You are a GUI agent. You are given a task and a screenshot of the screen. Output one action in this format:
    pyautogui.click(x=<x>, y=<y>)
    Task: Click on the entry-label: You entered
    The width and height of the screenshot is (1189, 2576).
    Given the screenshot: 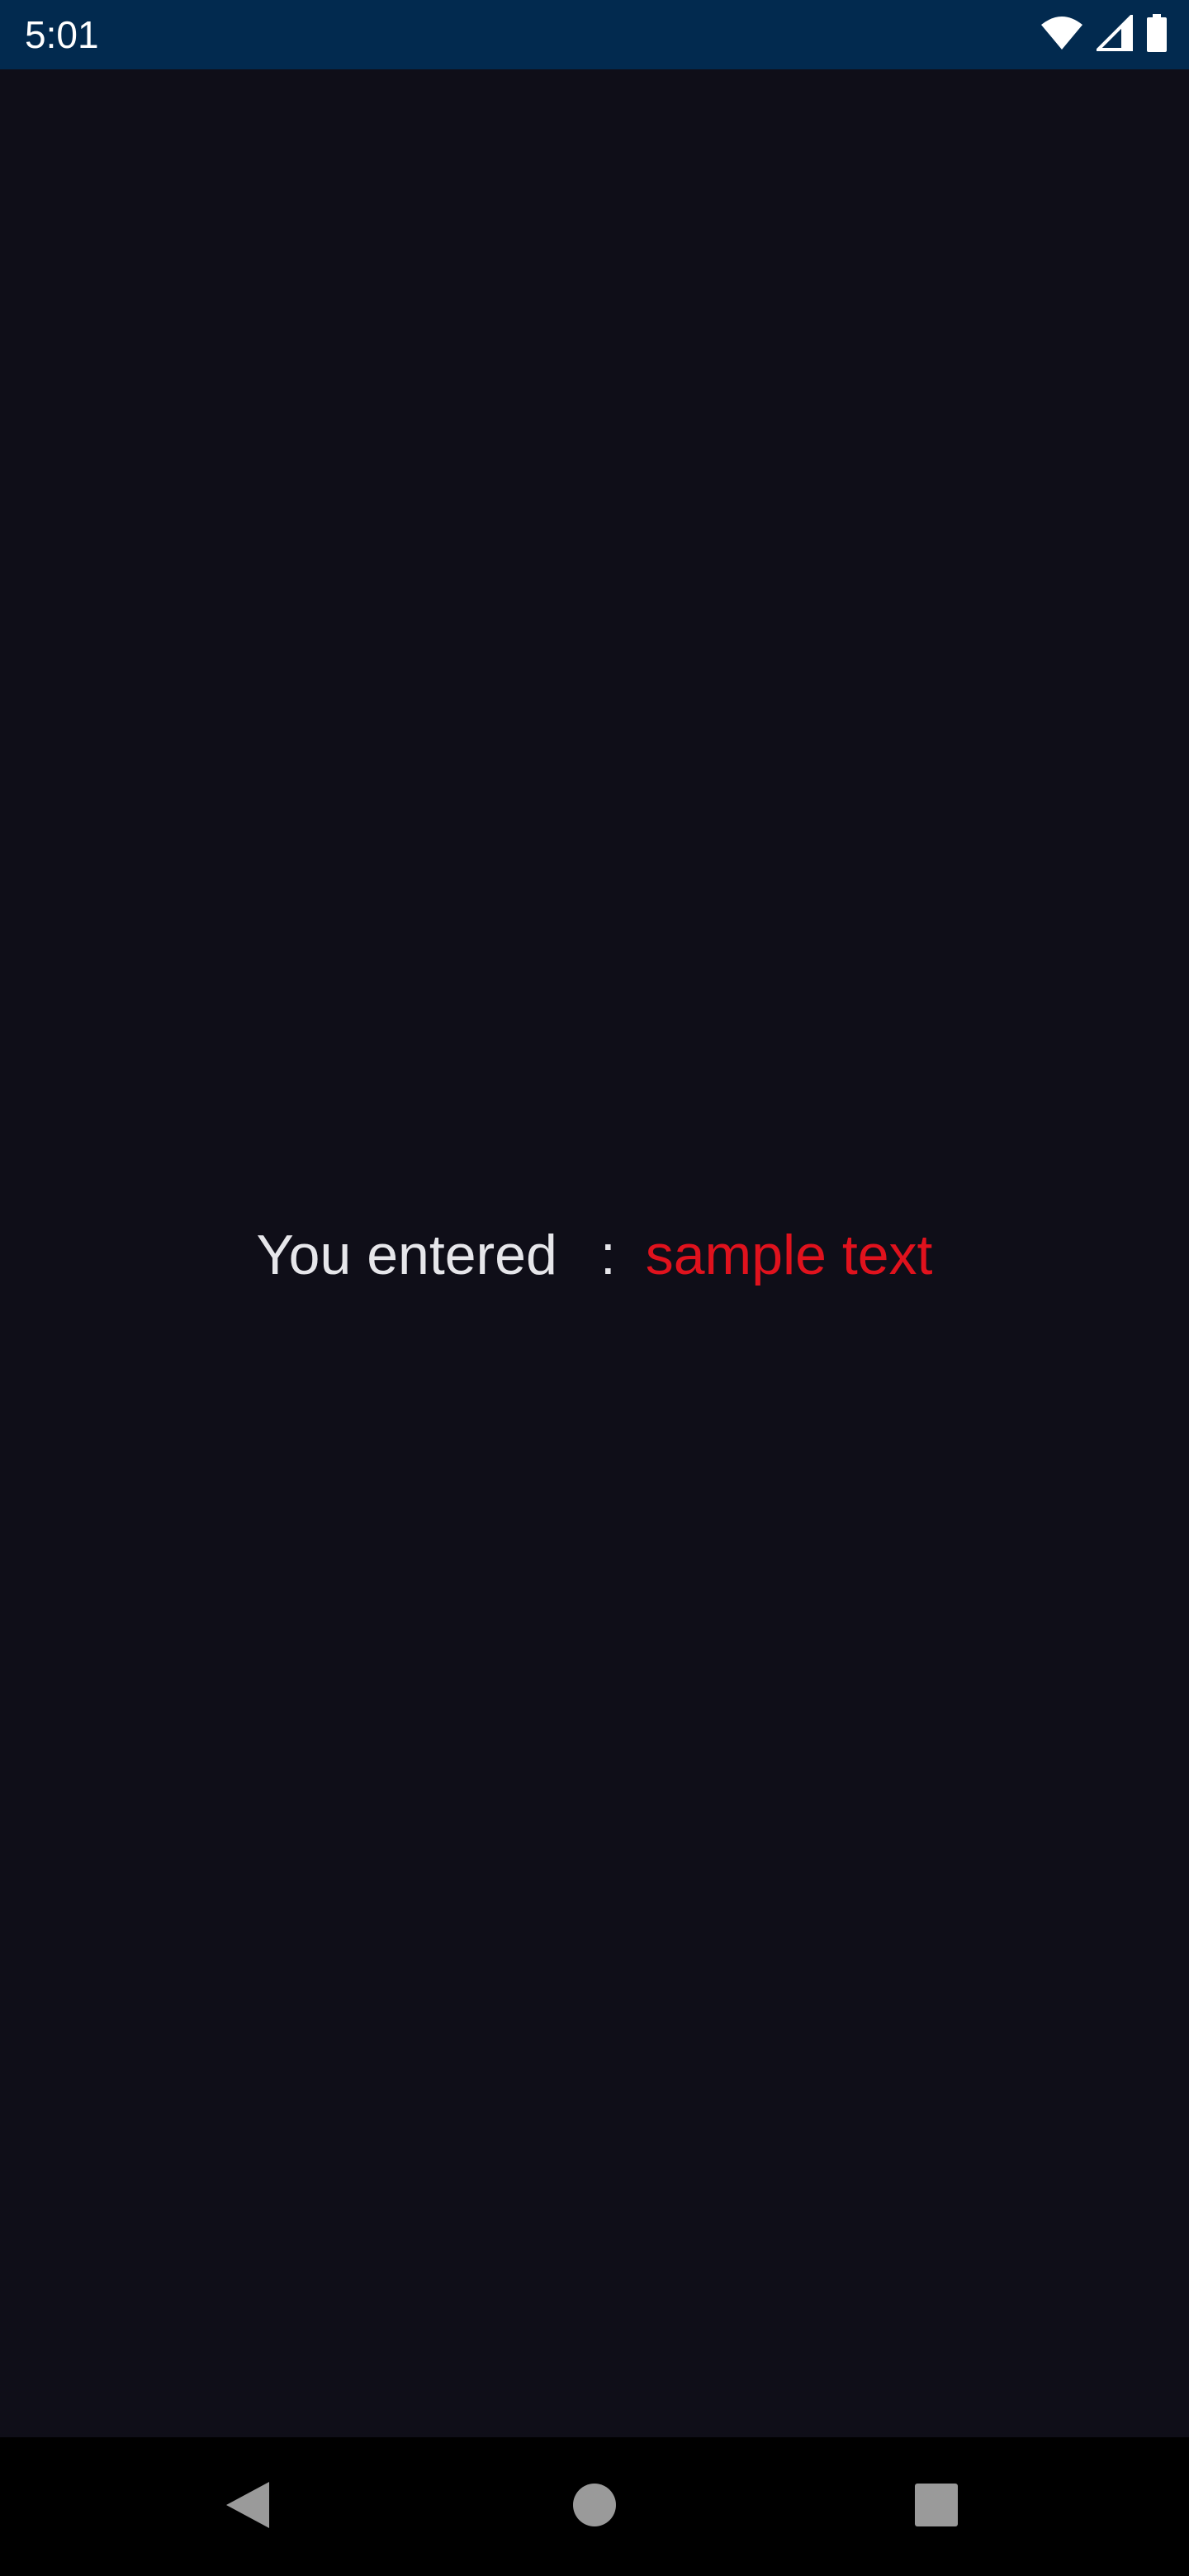 What is the action you would take?
    pyautogui.click(x=406, y=1255)
    